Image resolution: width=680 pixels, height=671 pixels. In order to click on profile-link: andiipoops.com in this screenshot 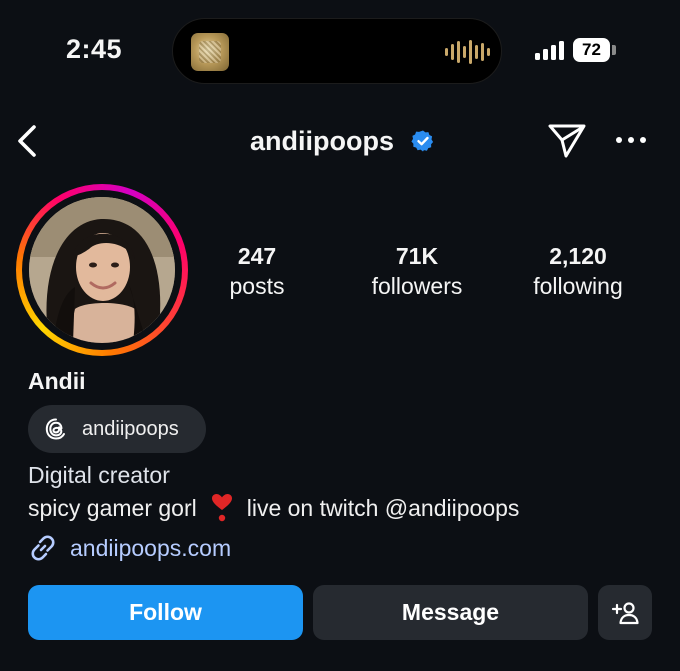, I will do `click(129, 548)`.